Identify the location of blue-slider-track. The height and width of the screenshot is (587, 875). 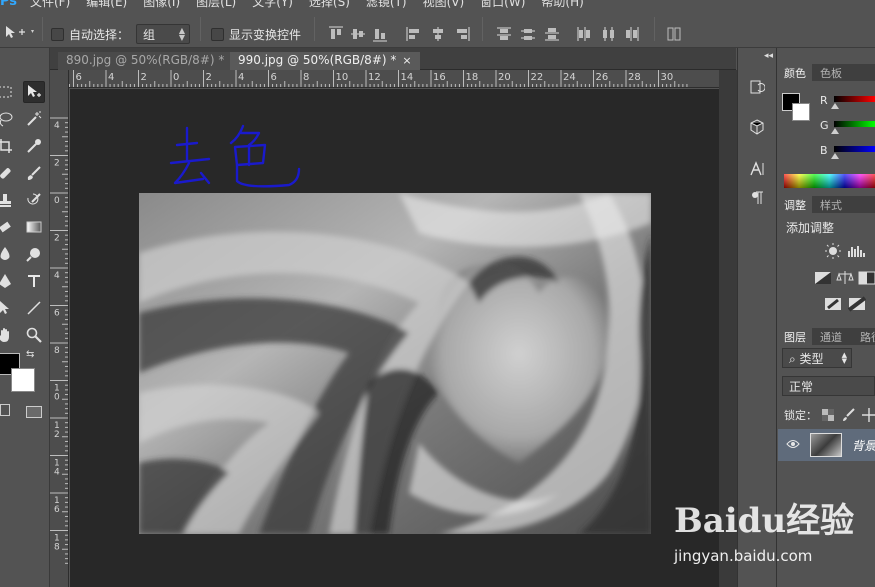
(854, 149).